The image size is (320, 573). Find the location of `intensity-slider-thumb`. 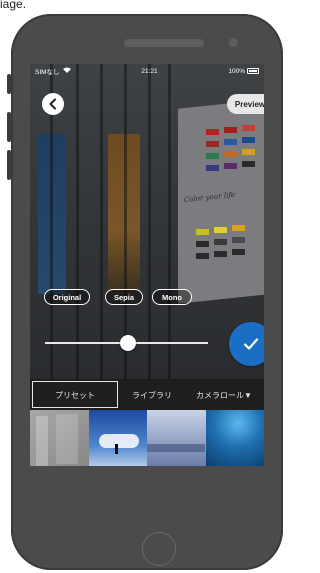

intensity-slider-thumb is located at coordinates (128, 343).